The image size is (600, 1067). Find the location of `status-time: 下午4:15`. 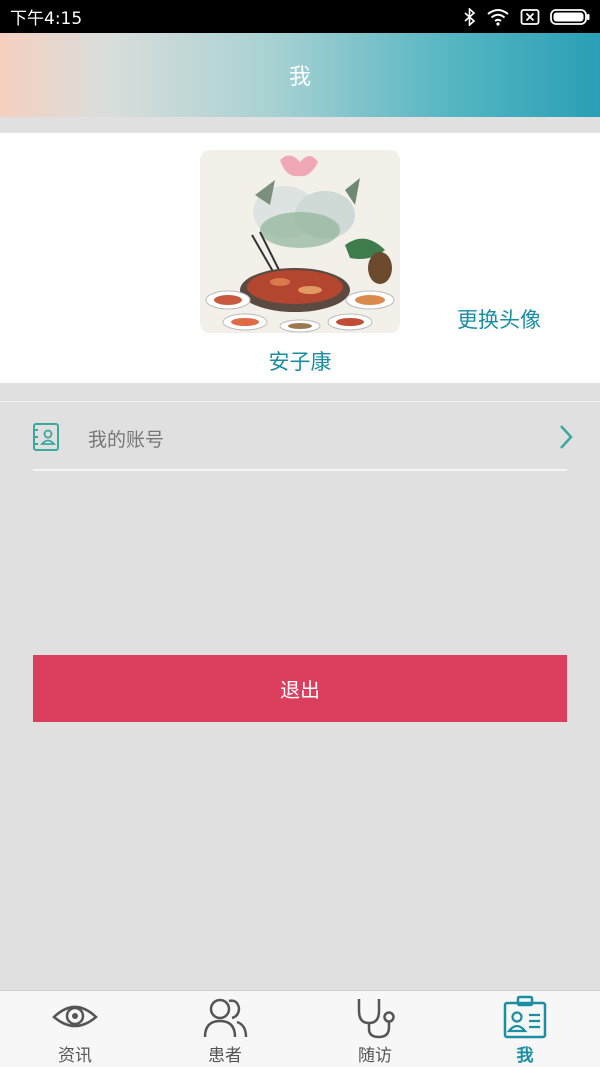

status-time: 下午4:15 is located at coordinates (46, 19).